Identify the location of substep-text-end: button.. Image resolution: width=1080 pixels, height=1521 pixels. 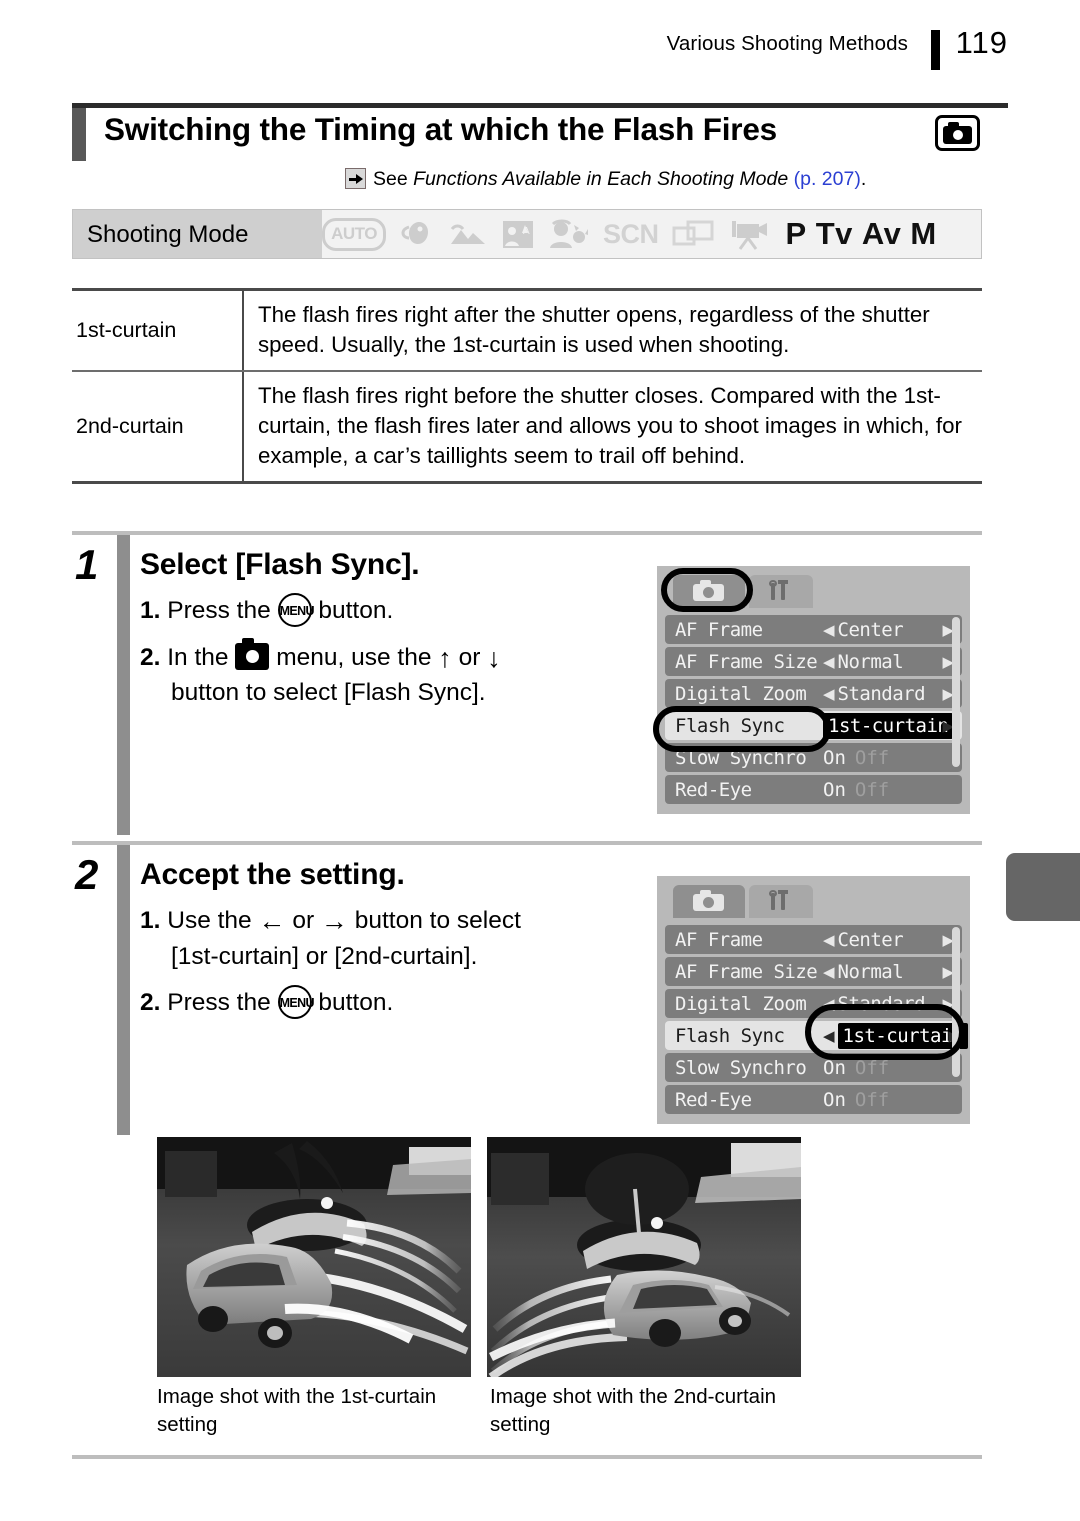
(356, 610).